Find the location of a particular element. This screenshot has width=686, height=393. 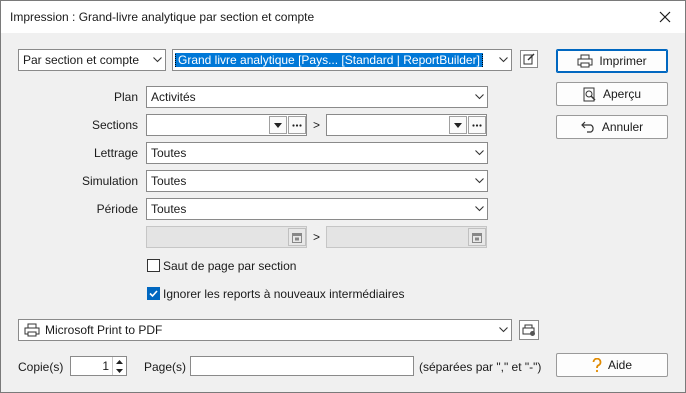

periode-value: Toutes is located at coordinates (169, 209).